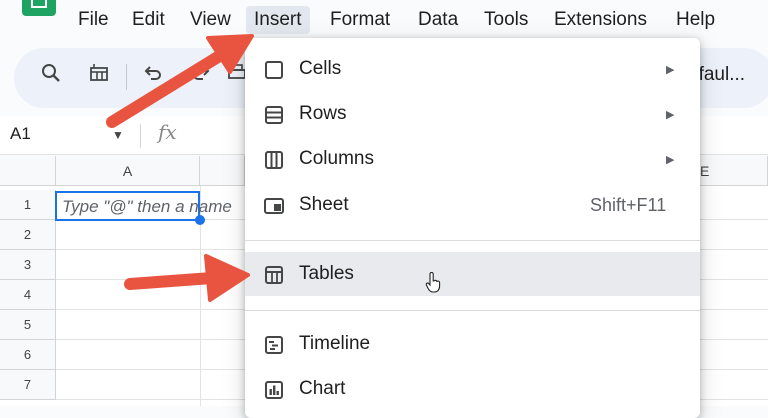 This screenshot has height=418, width=768. I want to click on menu-item-label: Rows, so click(323, 113).